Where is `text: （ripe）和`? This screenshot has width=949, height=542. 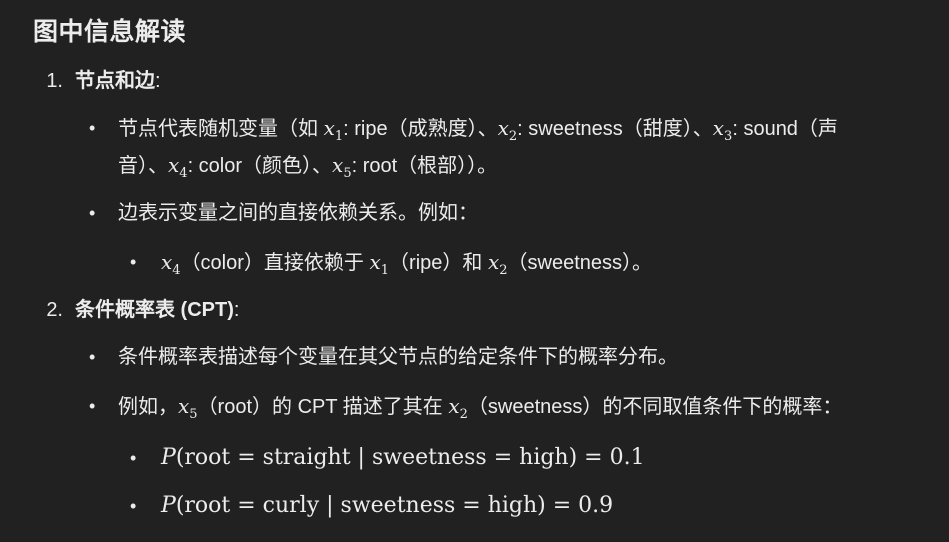
text: （ripe）和 is located at coordinates (438, 263).